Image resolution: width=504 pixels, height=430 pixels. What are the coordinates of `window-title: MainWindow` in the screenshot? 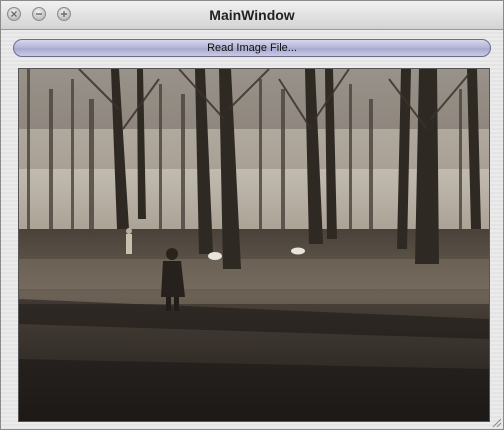 It's located at (252, 15).